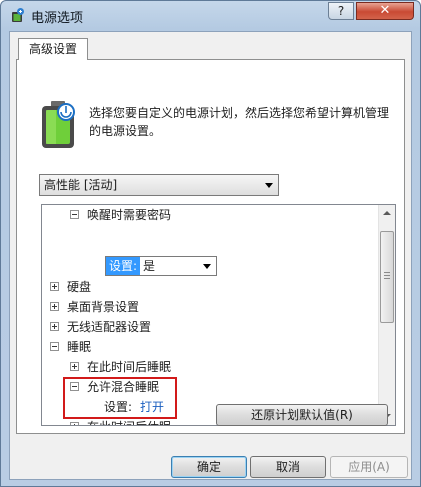 The width and height of the screenshot is (421, 487). I want to click on window-title: 电源选项, so click(57, 18).